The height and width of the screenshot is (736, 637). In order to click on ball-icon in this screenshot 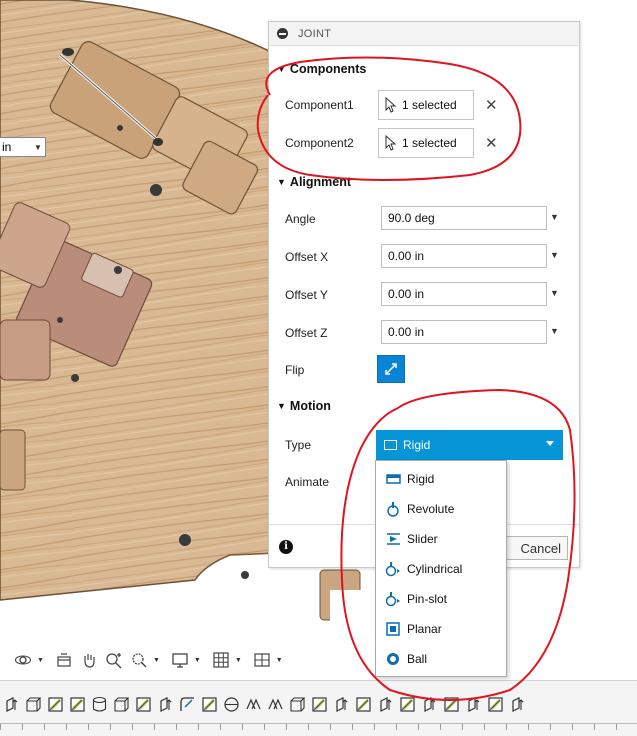, I will do `click(393, 659)`.